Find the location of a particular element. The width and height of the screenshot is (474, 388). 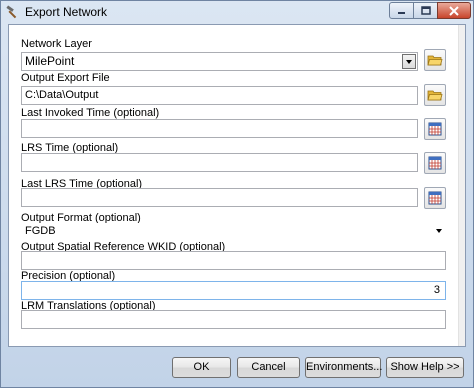

output-export-file-input: C:\Data\Output is located at coordinates (219, 95).